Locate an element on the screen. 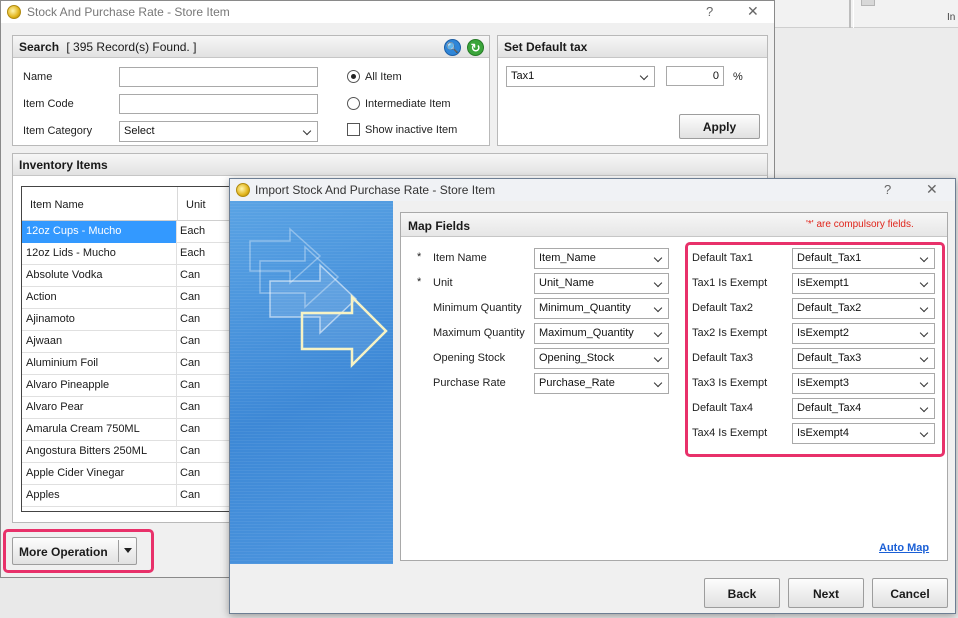 This screenshot has height=618, width=958. tax-mapping-value: IsExempt1 is located at coordinates (823, 283).